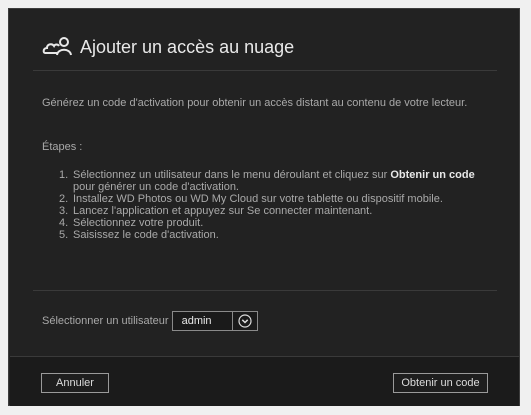 Image resolution: width=531 pixels, height=415 pixels. I want to click on step-text: Saisissez le code d'activation., so click(146, 235).